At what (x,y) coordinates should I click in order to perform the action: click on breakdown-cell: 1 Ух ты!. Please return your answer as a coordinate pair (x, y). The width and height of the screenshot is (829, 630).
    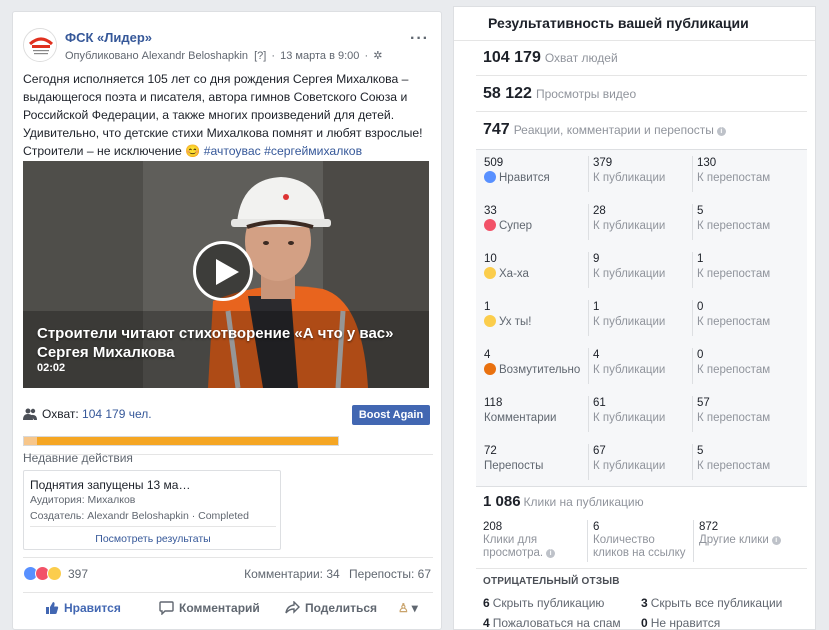
    Looking at the image, I should click on (533, 318).